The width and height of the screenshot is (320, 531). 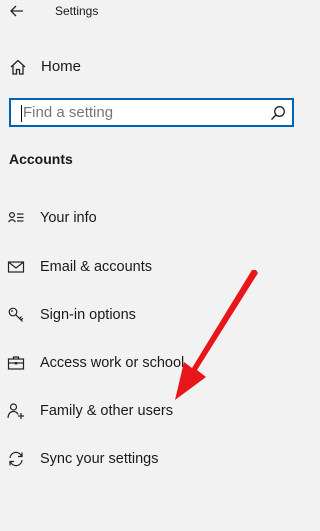 What do you see at coordinates (88, 315) in the screenshot?
I see `nav-item-label: Sign-in options` at bounding box center [88, 315].